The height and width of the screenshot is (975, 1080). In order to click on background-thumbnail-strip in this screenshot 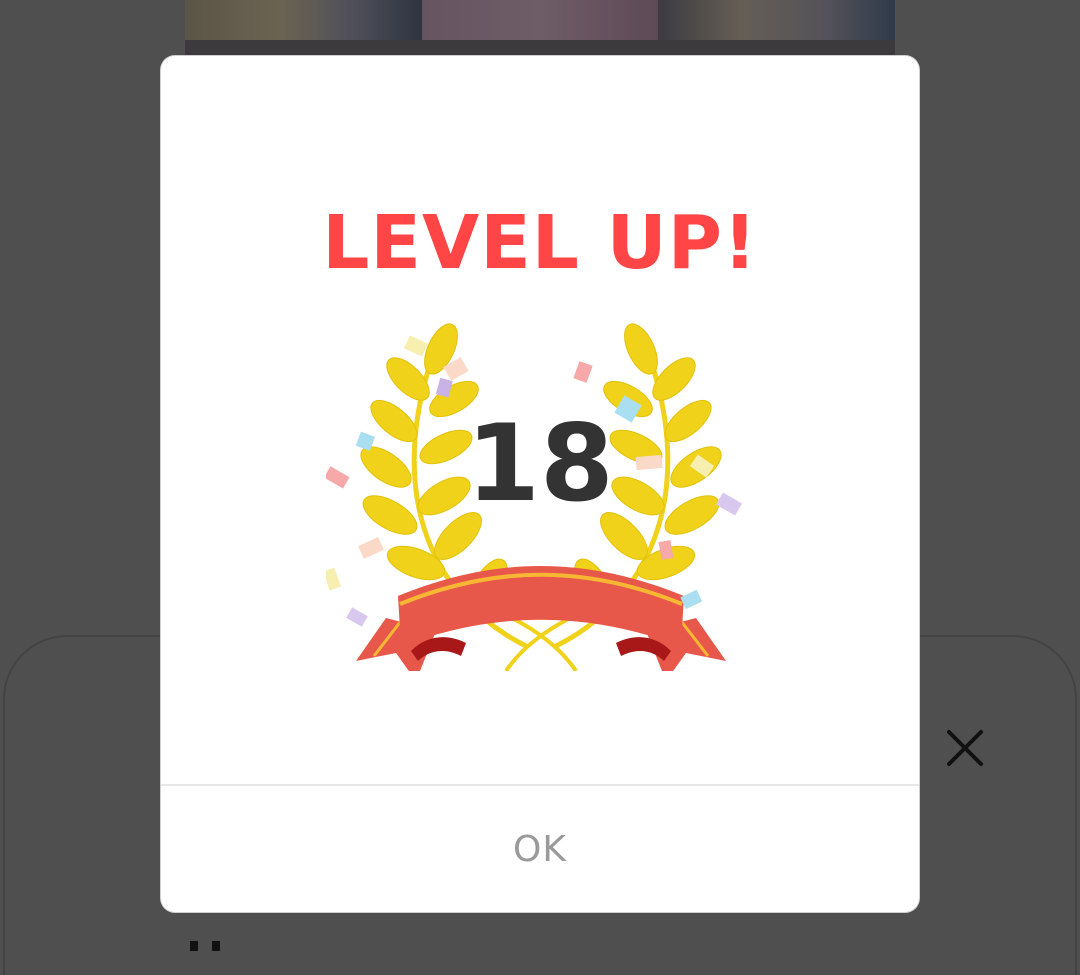, I will do `click(540, 27)`.